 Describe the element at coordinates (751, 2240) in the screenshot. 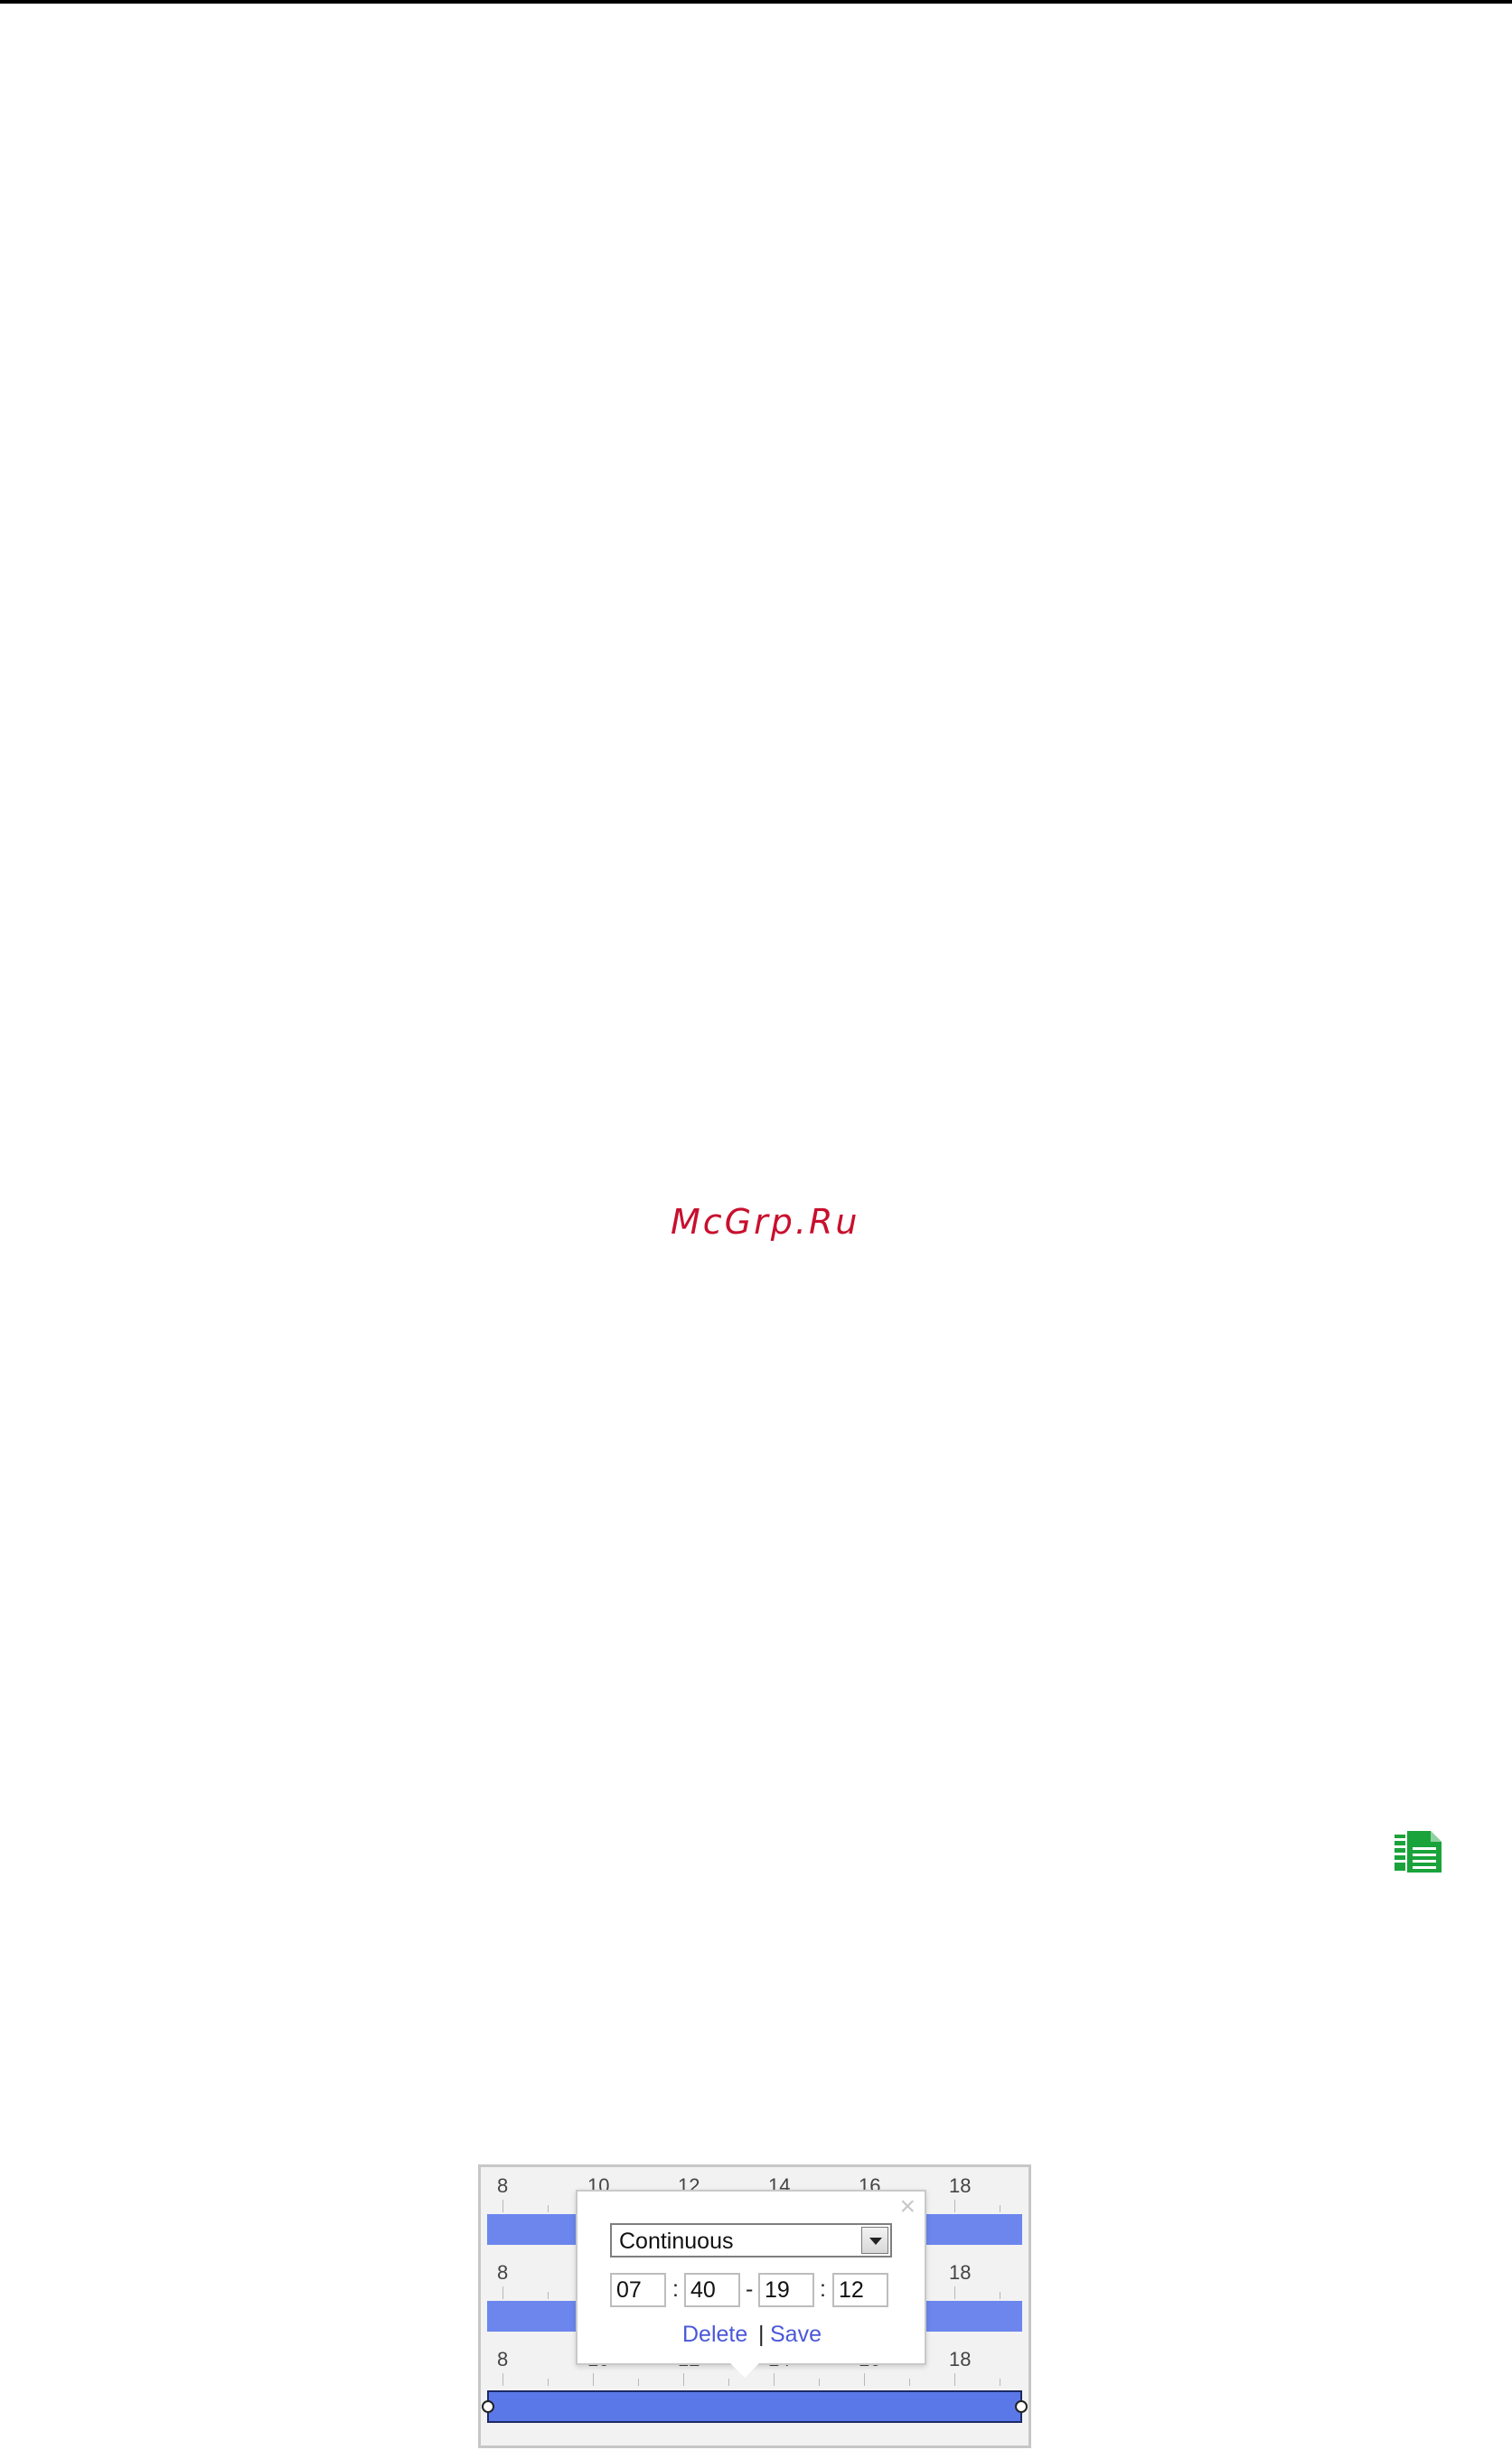

I see `record-type-select: Continuous` at that location.